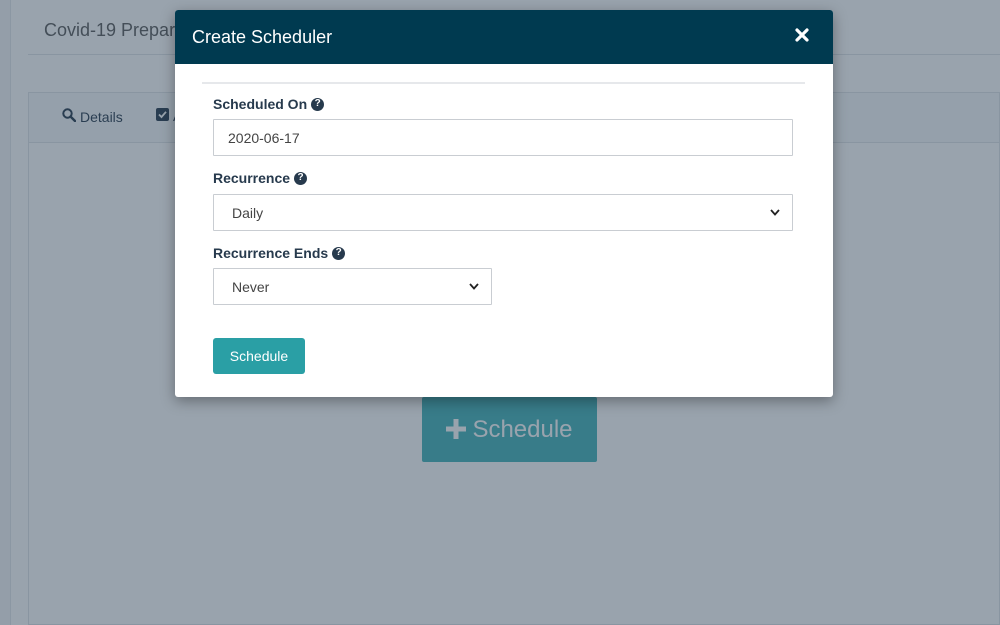  What do you see at coordinates (503, 212) in the screenshot?
I see `recurrence-select: Daily` at bounding box center [503, 212].